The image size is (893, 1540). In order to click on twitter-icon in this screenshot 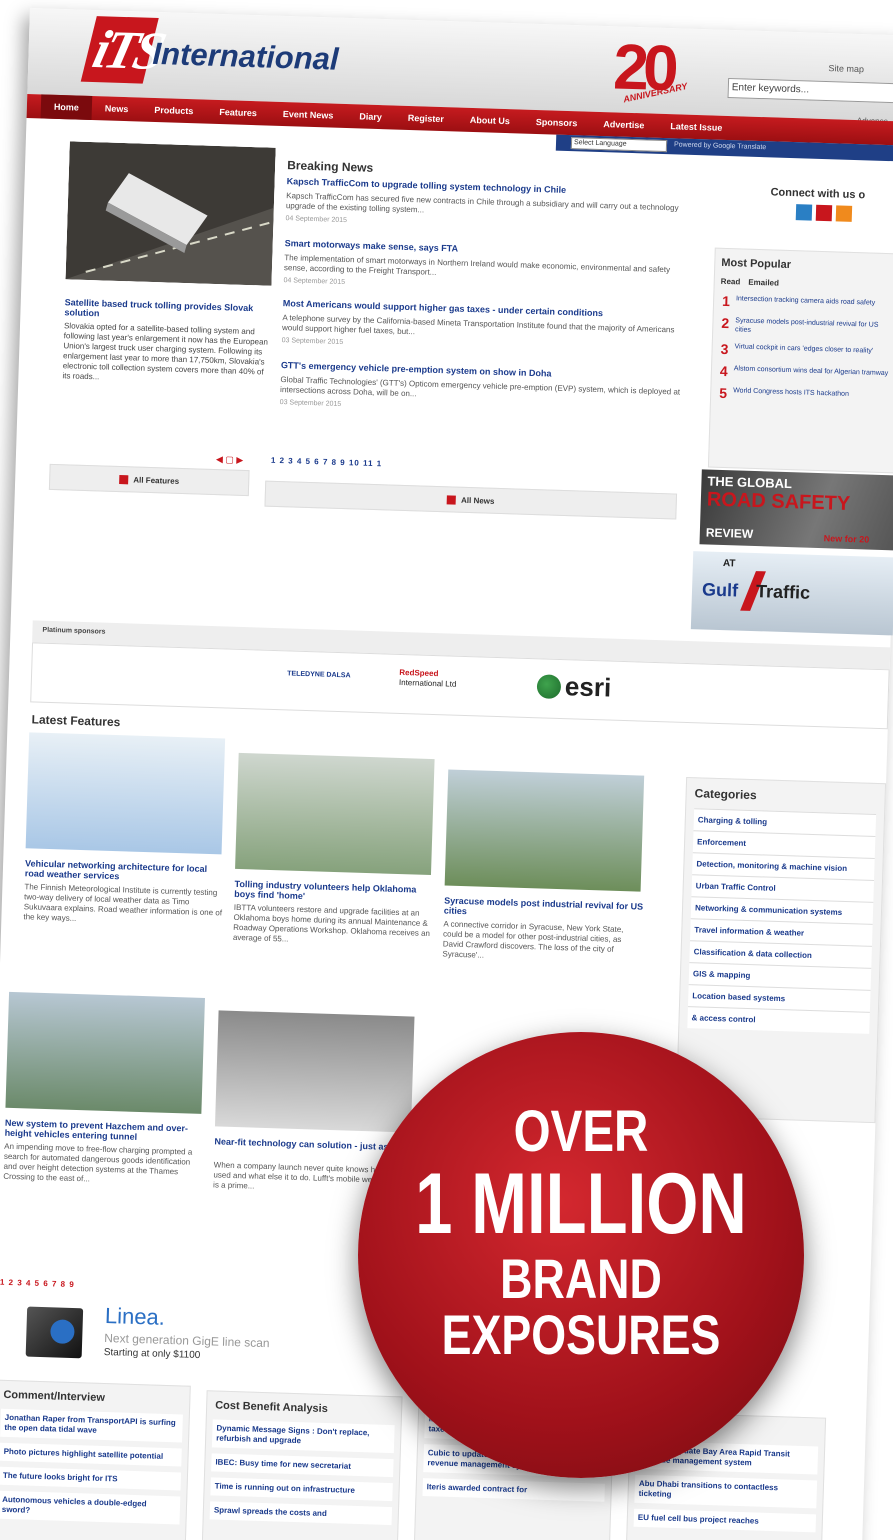, I will do `click(804, 212)`.